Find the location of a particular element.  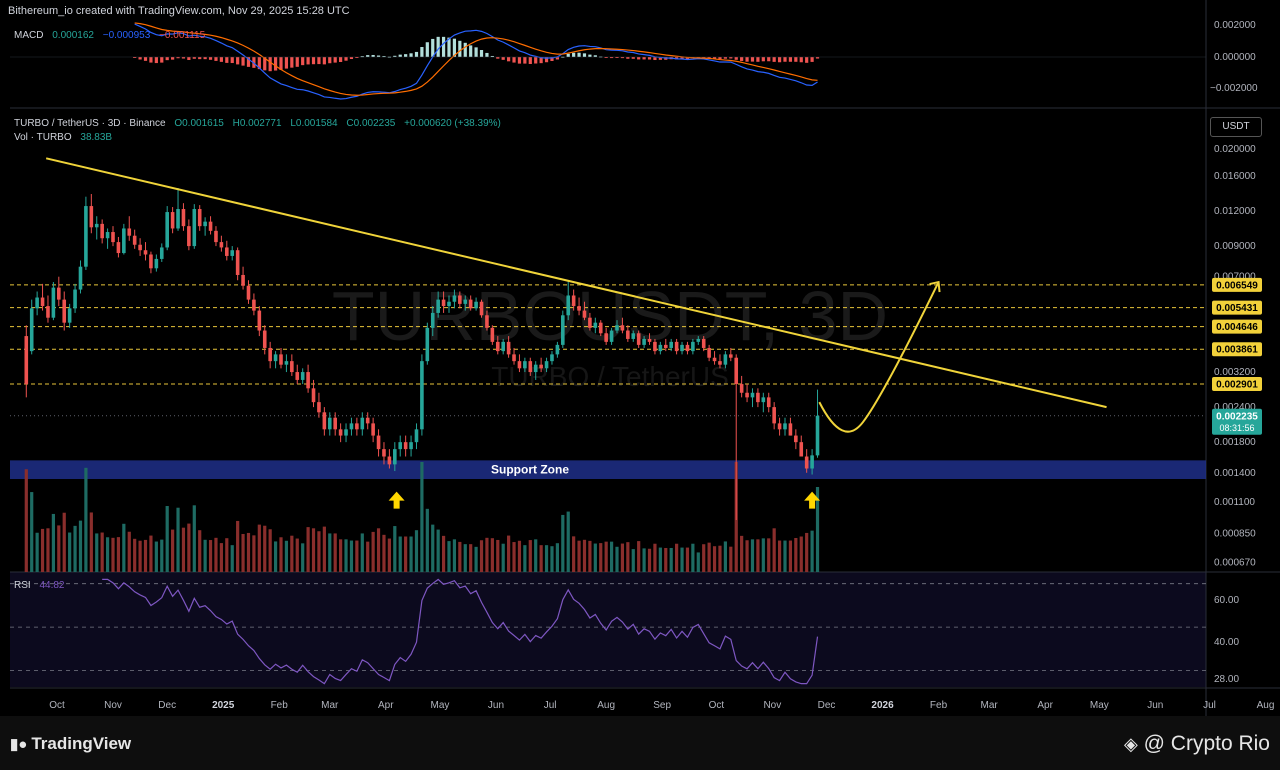

ohlc-low: L0.001584 is located at coordinates (314, 123).